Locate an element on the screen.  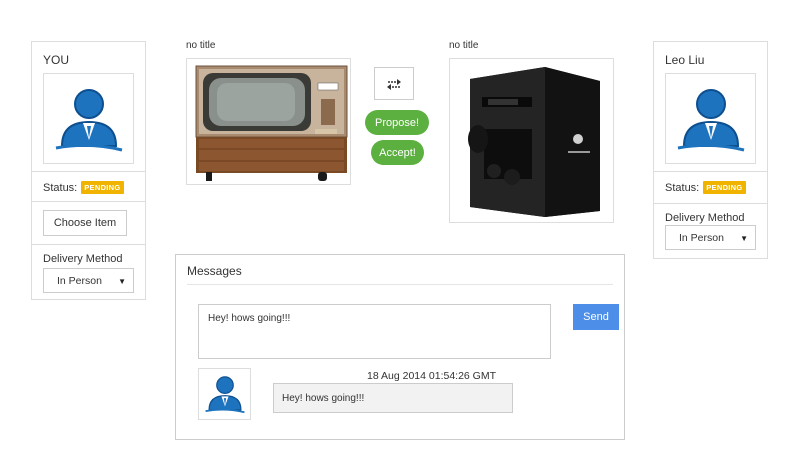
message-timestamp: 18 Aug 2014 01:54:26 GMT is located at coordinates (432, 376).